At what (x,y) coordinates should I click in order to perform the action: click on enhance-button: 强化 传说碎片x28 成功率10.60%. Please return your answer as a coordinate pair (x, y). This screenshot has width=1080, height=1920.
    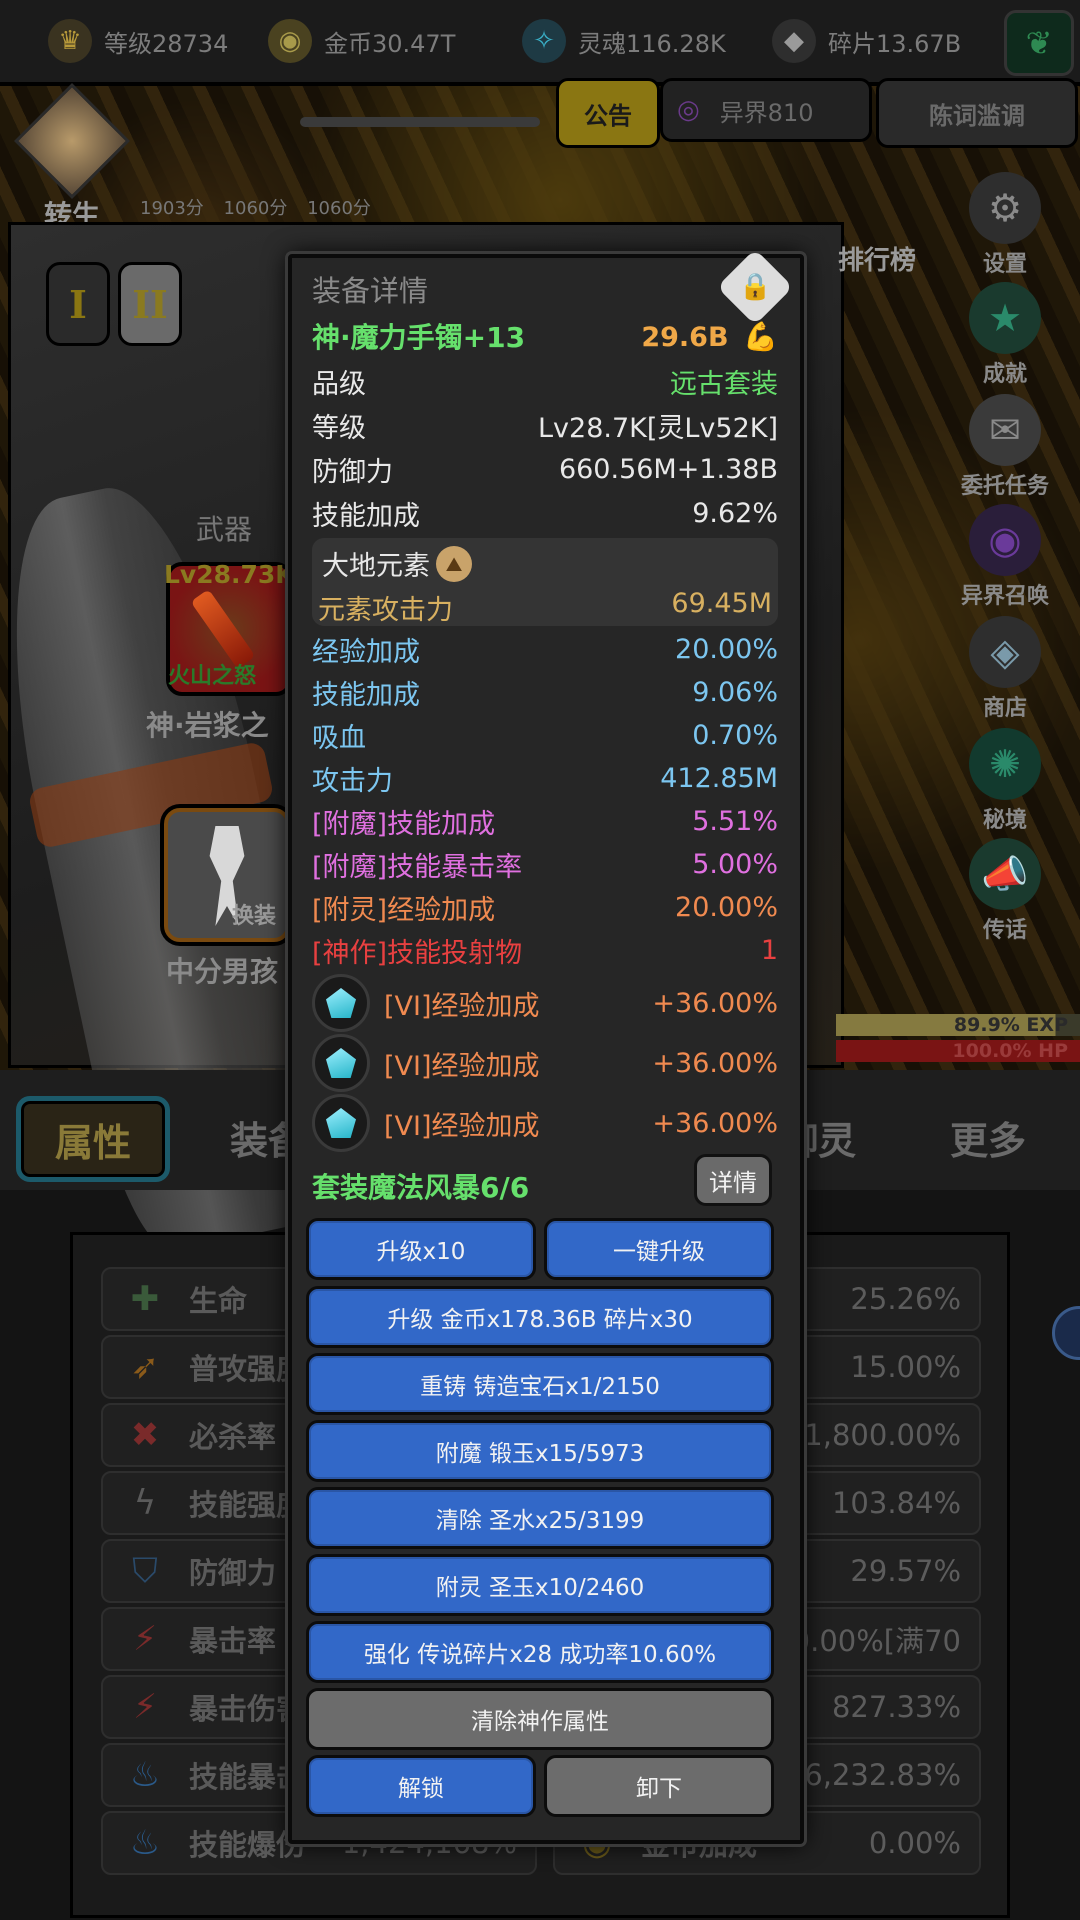
    Looking at the image, I should click on (540, 1652).